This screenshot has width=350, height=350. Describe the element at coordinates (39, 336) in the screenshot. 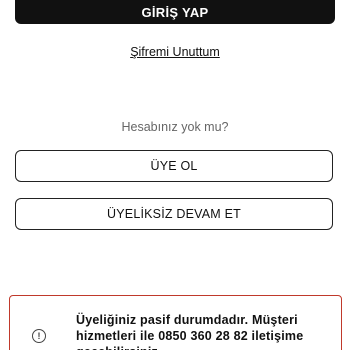

I see `info-icon: !` at that location.